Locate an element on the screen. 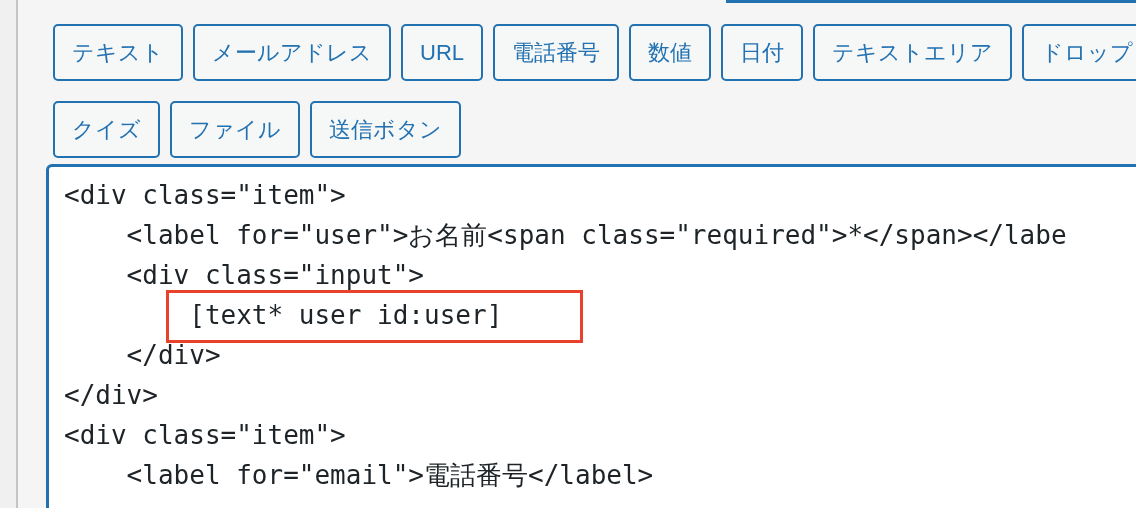 The image size is (1136, 508). tag-button: テキストエリア is located at coordinates (912, 52).